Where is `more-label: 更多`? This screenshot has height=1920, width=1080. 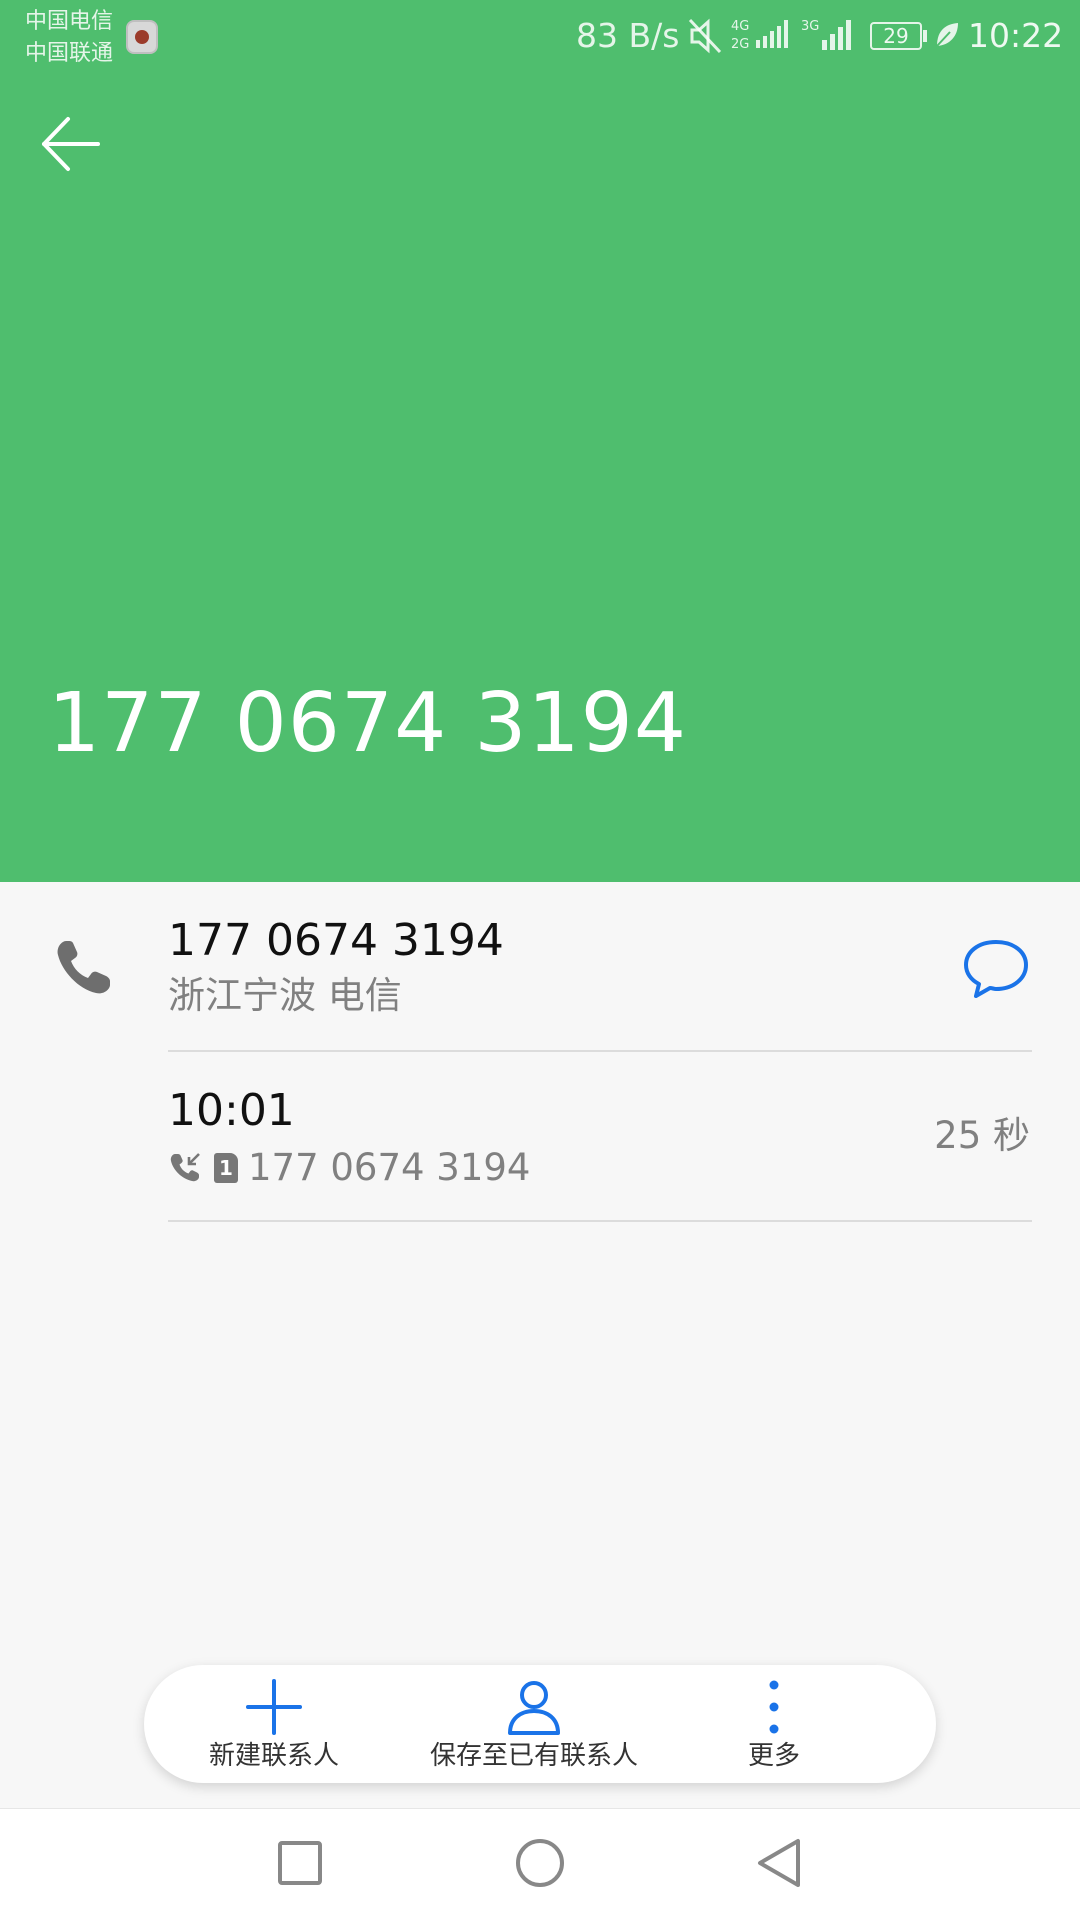
more-label: 更多 is located at coordinates (773, 1756).